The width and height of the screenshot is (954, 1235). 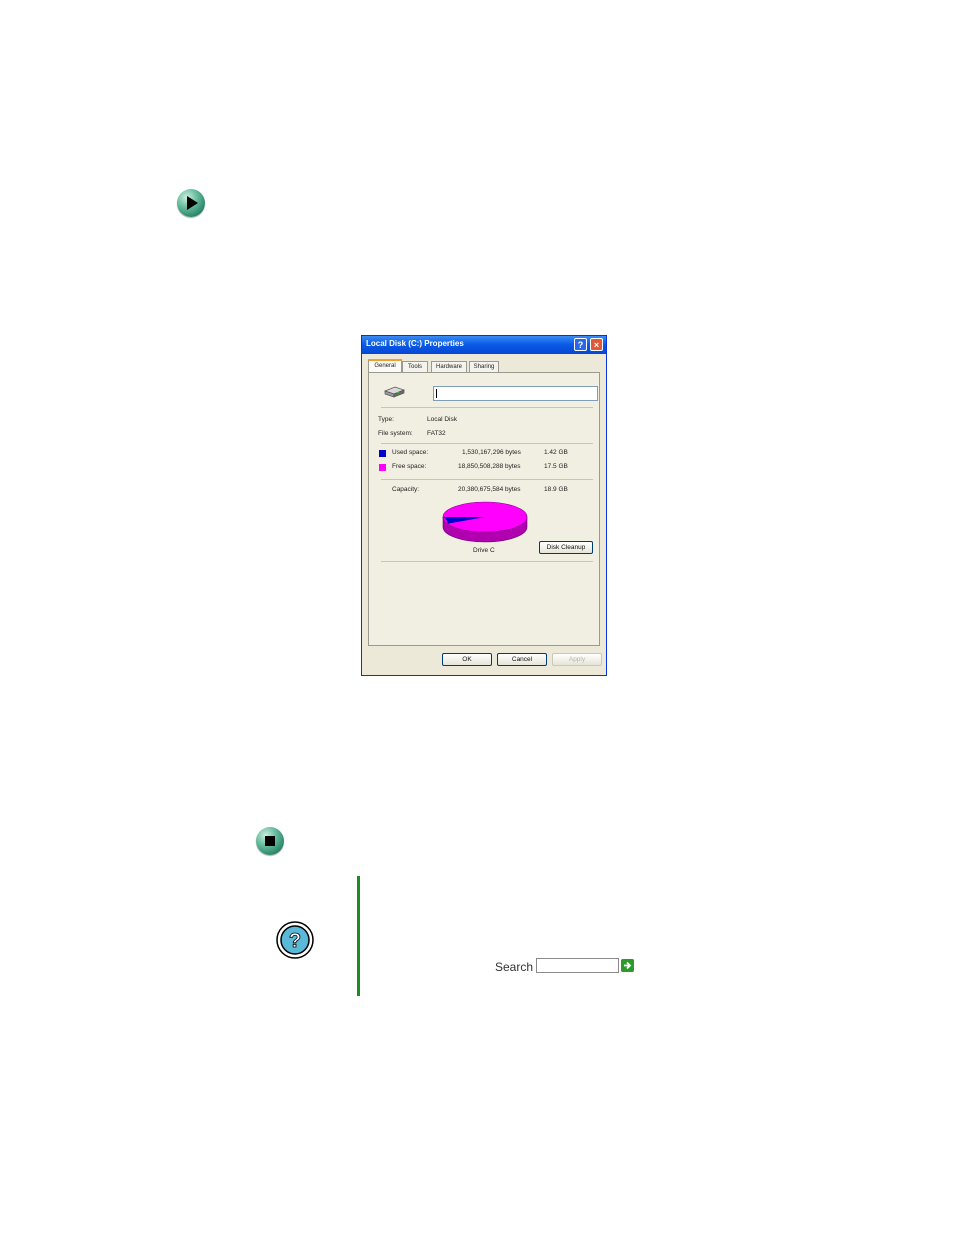 What do you see at coordinates (515, 393) in the screenshot?
I see `volume-label-input` at bounding box center [515, 393].